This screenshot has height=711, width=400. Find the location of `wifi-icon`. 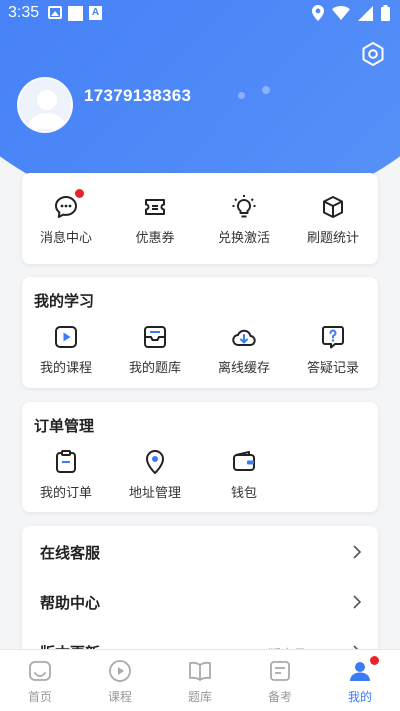

wifi-icon is located at coordinates (341, 13).